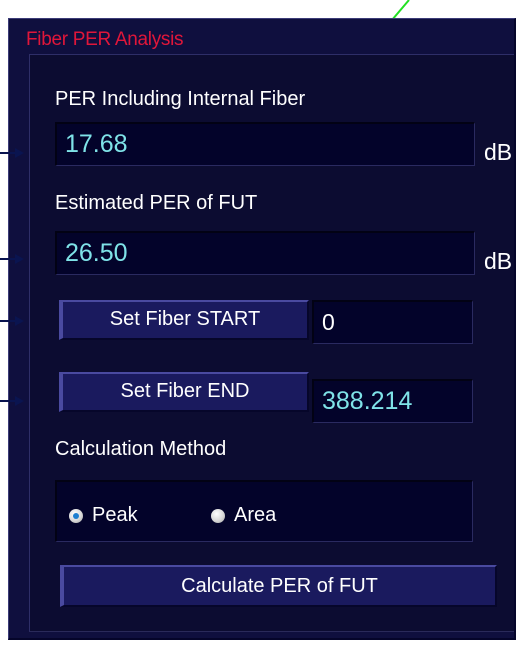 Image resolution: width=524 pixels, height=649 pixels. What do you see at coordinates (255, 515) in the screenshot?
I see `radio-area-label: Area` at bounding box center [255, 515].